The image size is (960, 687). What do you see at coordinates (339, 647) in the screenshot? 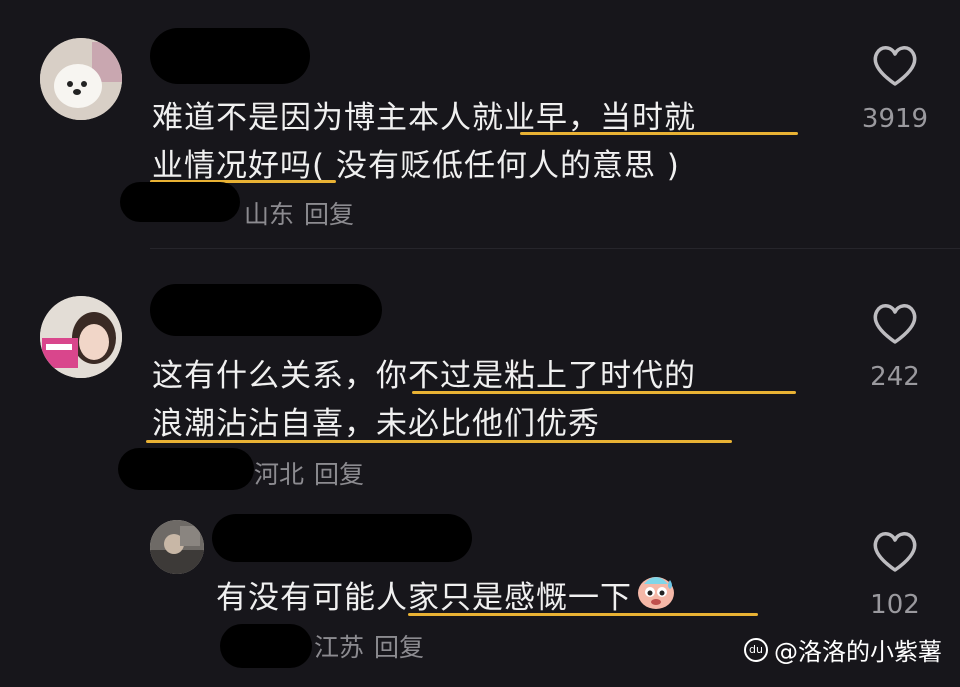
I see `location-label: 江苏` at bounding box center [339, 647].